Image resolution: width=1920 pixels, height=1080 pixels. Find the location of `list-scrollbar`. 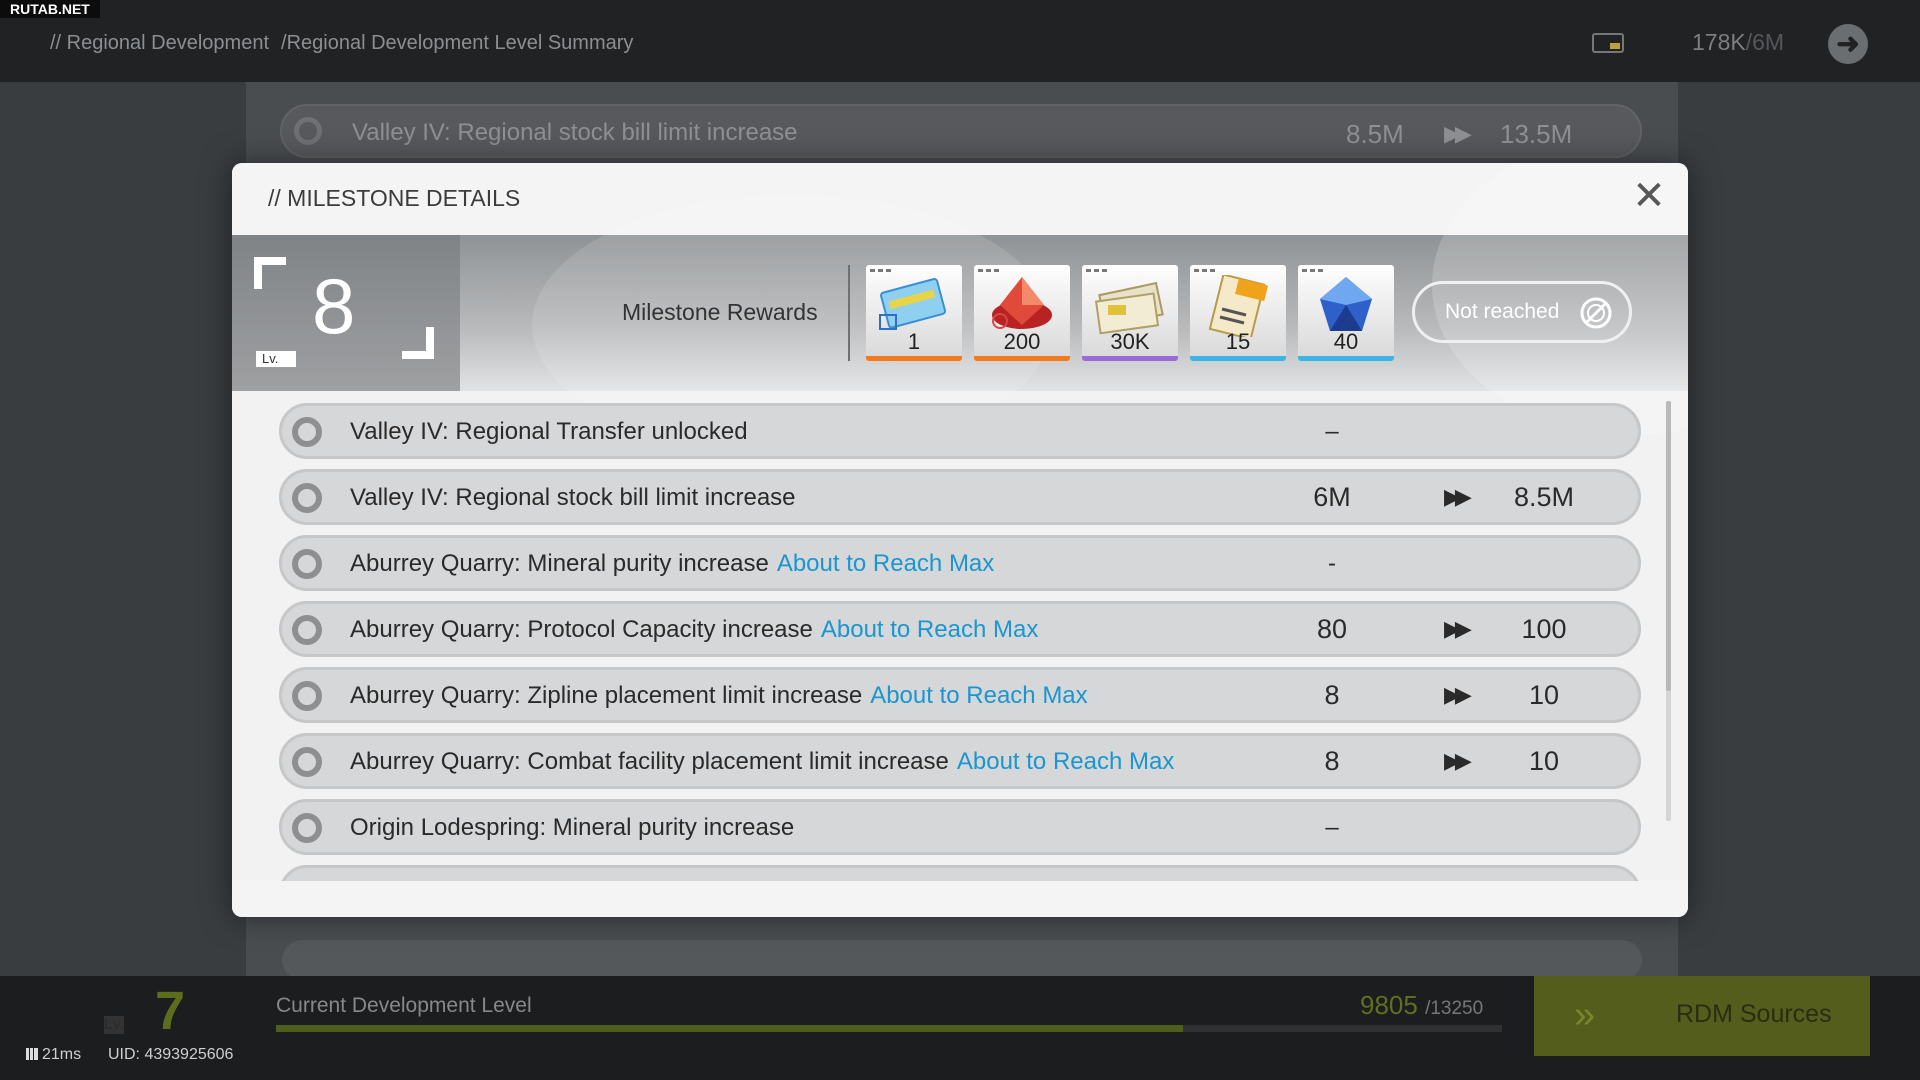

list-scrollbar is located at coordinates (1668, 611).